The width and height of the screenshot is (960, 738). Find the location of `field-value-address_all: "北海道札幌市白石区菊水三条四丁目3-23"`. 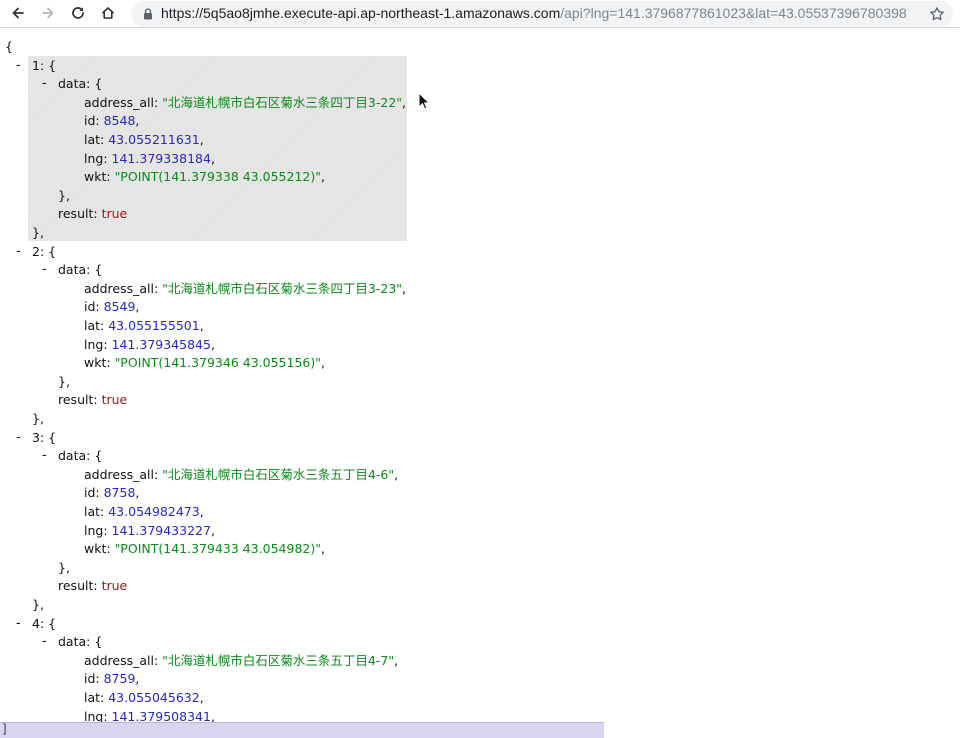

field-value-address_all: "北海道札幌市白石区菊水三条四丁目3-23" is located at coordinates (282, 288).